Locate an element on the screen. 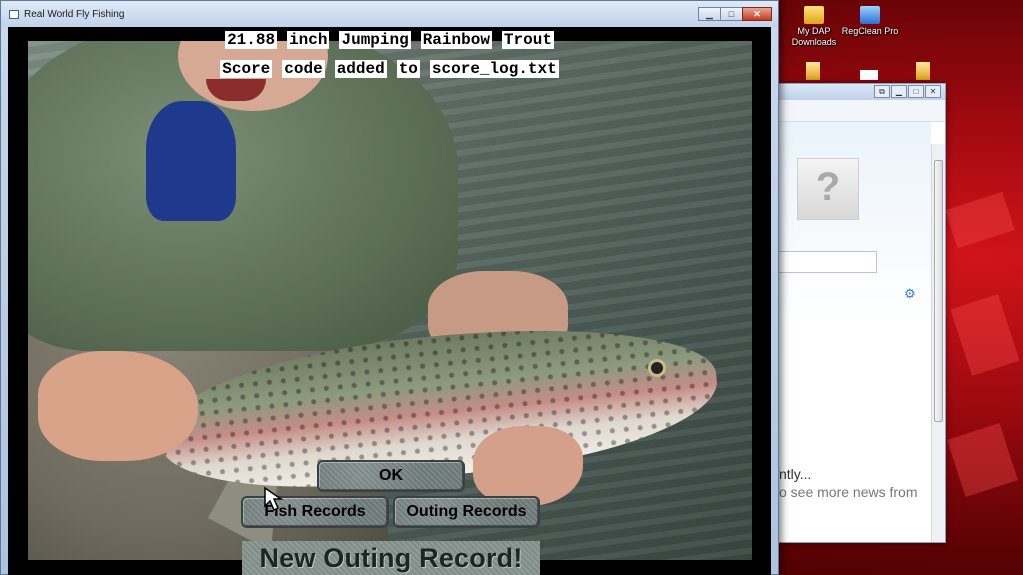 The height and width of the screenshot is (575, 1023). news-text: o see more news from is located at coordinates (848, 492).